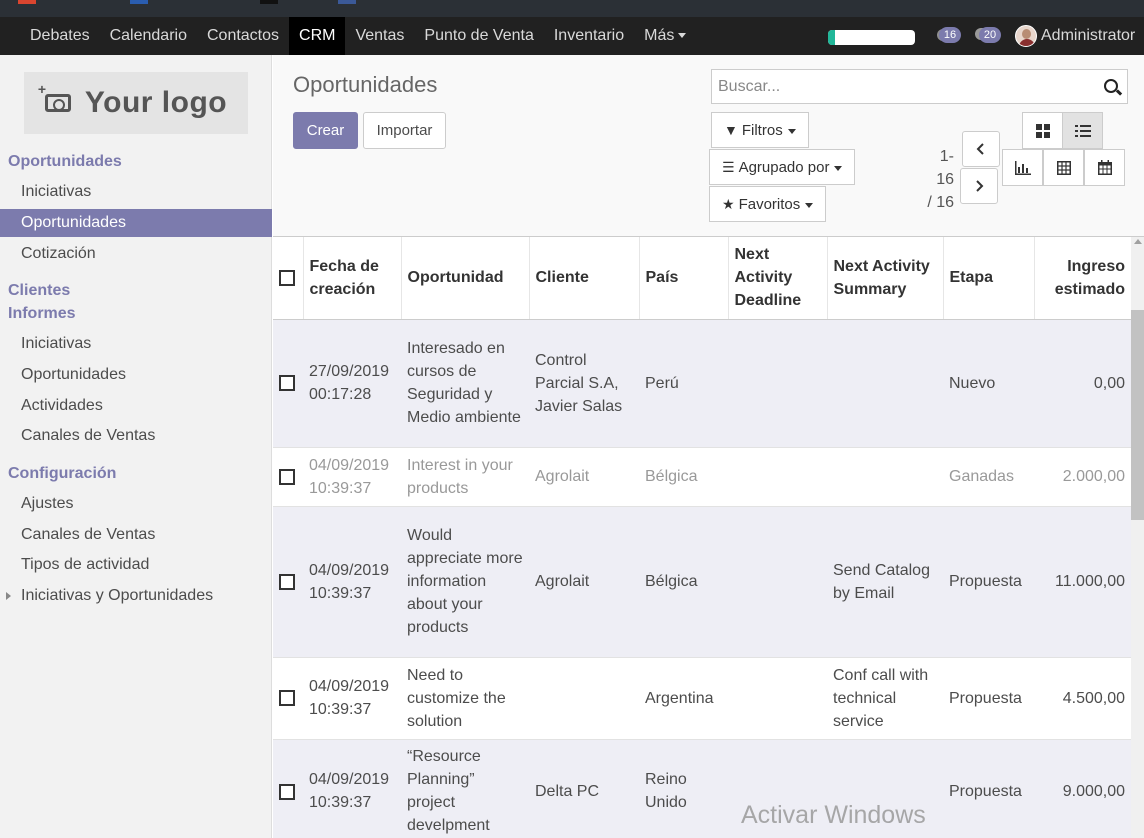 This screenshot has width=1144, height=838. I want to click on create-button: Crear, so click(325, 130).